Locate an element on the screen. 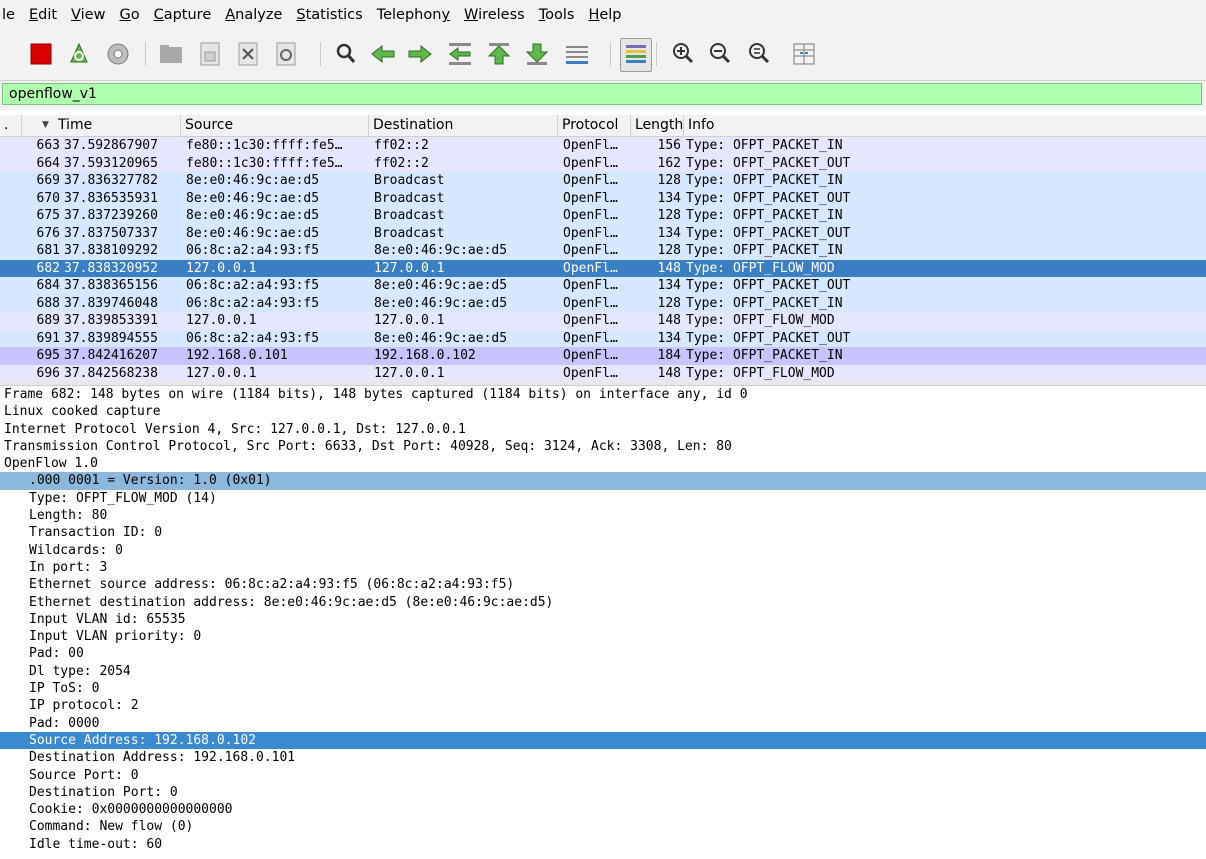  menu-view: View is located at coordinates (85, 15).